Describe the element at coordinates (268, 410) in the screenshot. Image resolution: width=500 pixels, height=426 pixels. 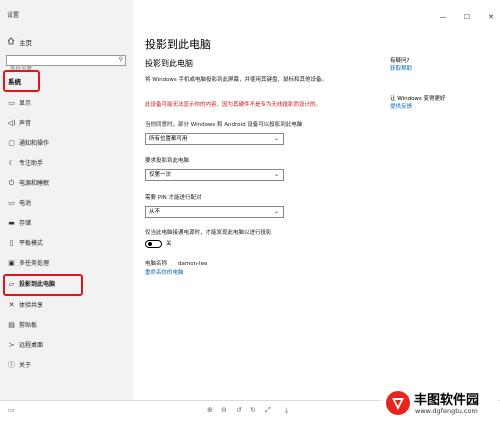
I see `fullscreen-icon: ⤢` at that location.